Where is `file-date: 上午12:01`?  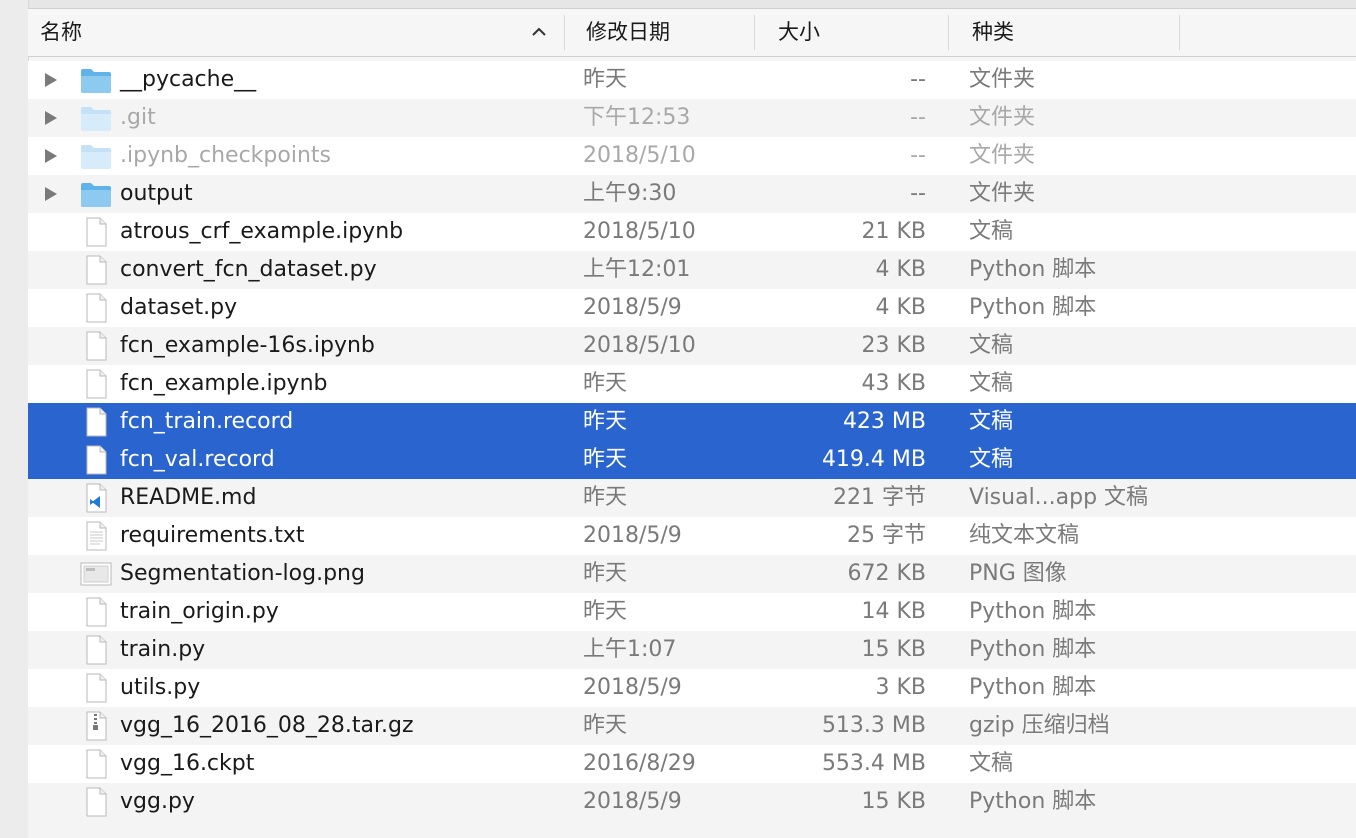 file-date: 上午12:01 is located at coordinates (637, 269).